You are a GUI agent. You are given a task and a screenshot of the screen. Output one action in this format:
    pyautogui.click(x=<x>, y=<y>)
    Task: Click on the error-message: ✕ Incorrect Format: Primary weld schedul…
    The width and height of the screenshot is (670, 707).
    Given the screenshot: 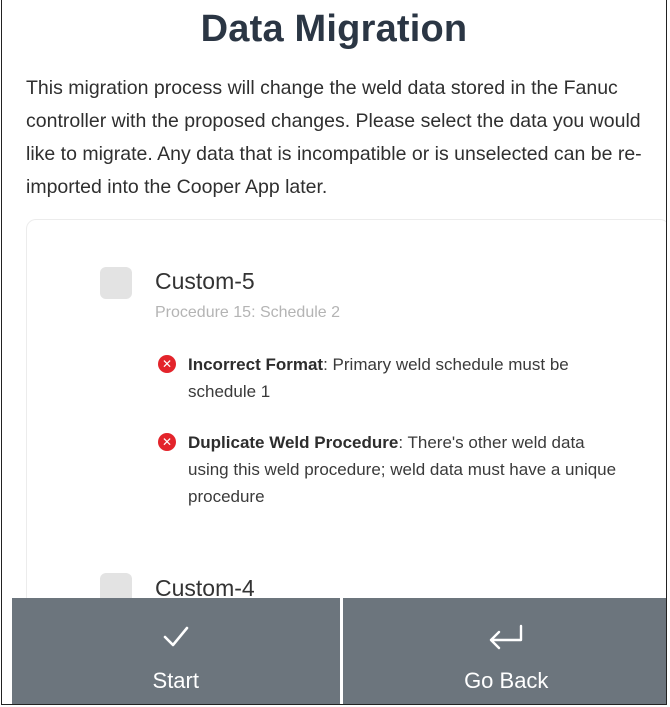 What is the action you would take?
    pyautogui.click(x=393, y=378)
    